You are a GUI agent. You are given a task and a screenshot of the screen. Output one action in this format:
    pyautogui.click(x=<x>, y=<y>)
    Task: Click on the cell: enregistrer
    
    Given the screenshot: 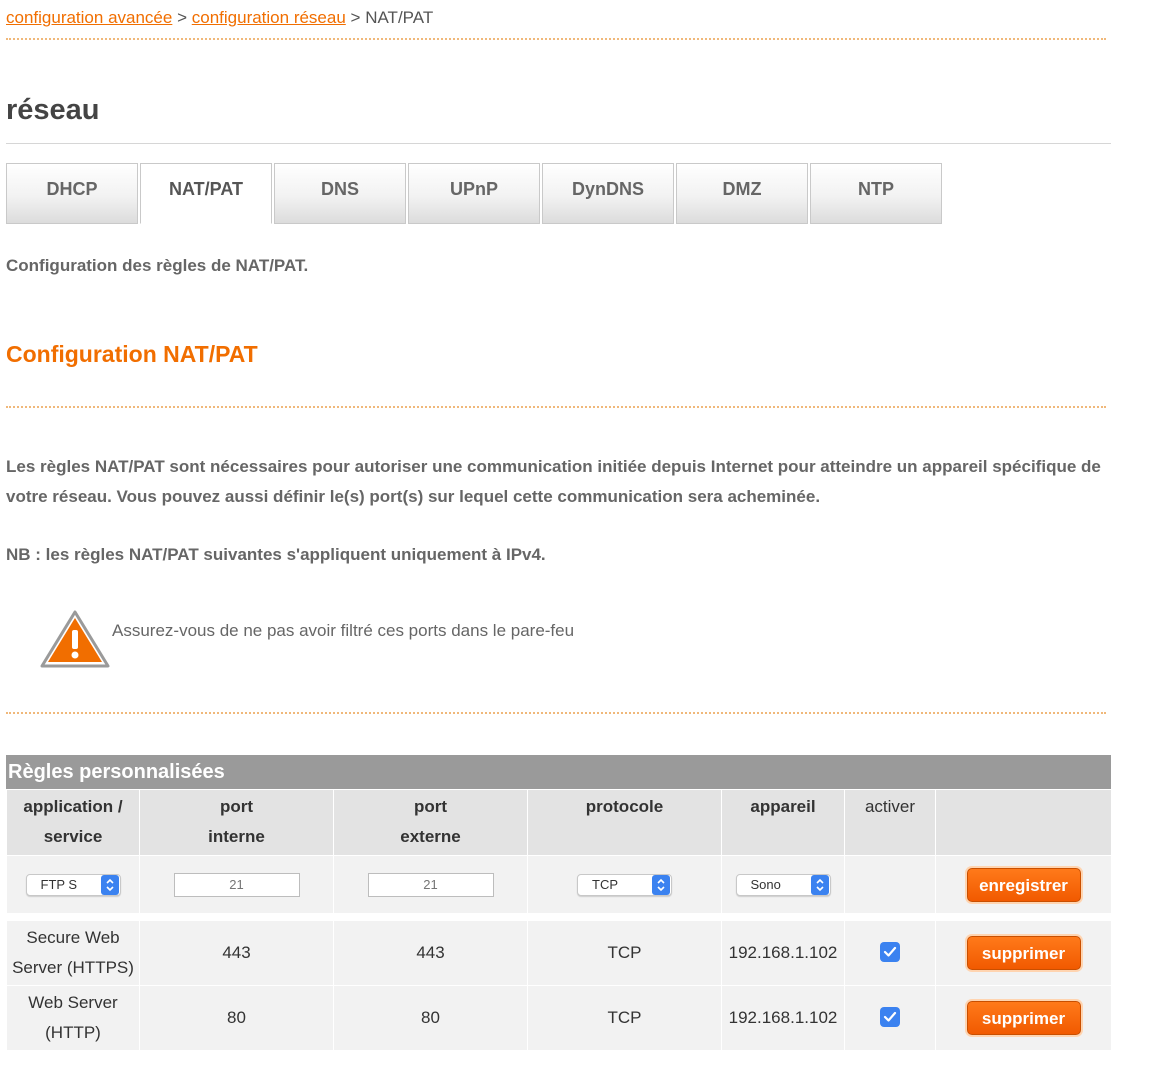 What is the action you would take?
    pyautogui.click(x=1023, y=888)
    